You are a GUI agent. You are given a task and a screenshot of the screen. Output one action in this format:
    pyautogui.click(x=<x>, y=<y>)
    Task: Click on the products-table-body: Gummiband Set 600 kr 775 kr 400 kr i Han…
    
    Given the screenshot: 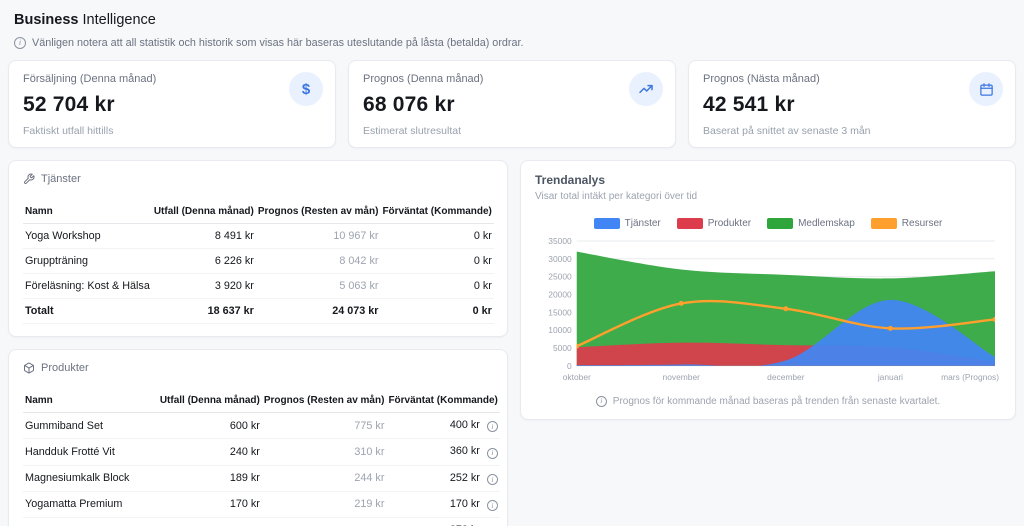 What is the action you would take?
    pyautogui.click(x=261, y=469)
    